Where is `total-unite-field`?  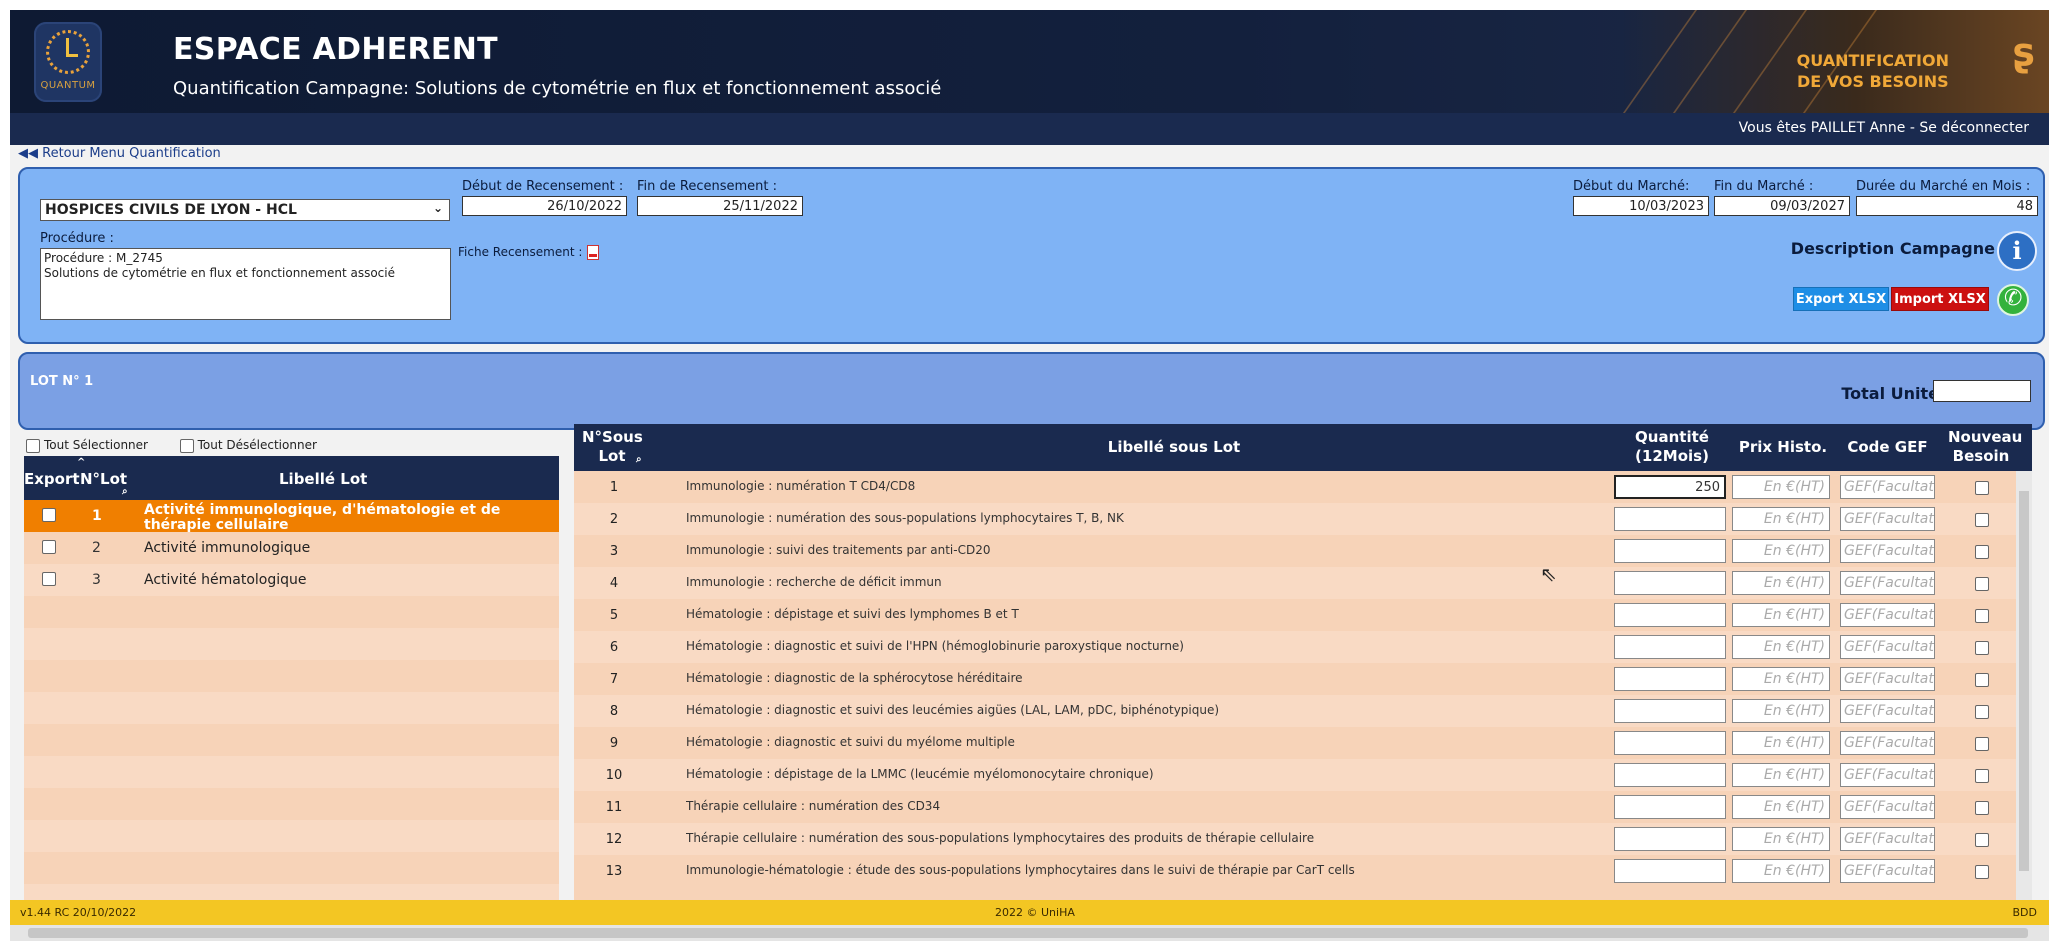
total-unite-field is located at coordinates (1982, 391).